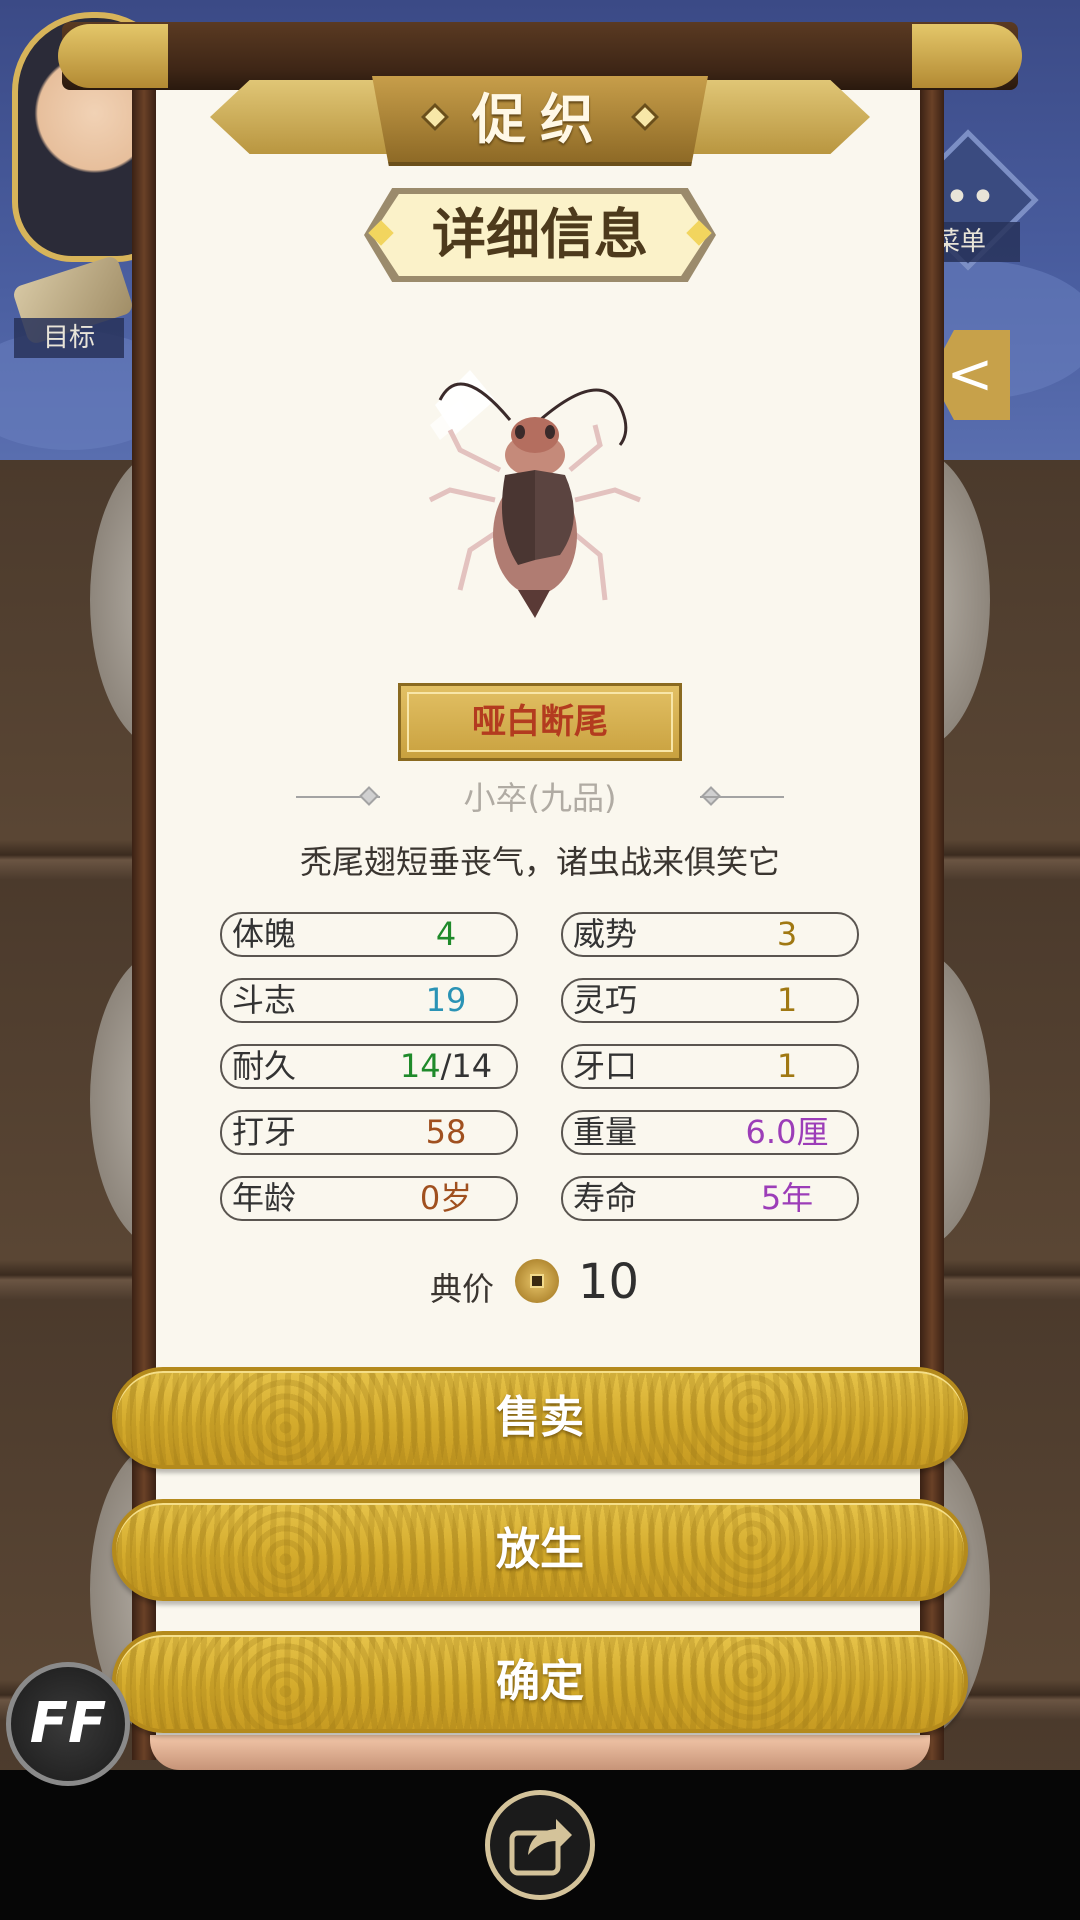  I want to click on beam-ornament-right, so click(967, 56).